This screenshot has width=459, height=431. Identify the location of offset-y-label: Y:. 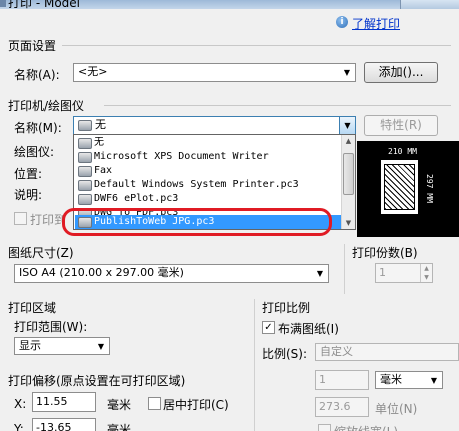
(19, 426).